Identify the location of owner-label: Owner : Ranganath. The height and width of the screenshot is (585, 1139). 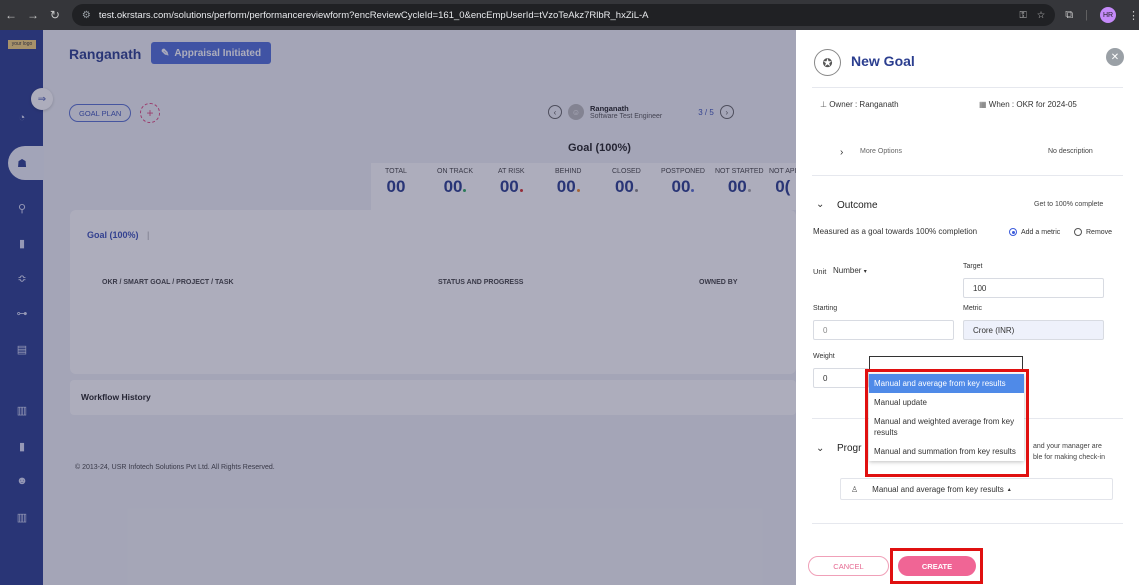
(864, 104).